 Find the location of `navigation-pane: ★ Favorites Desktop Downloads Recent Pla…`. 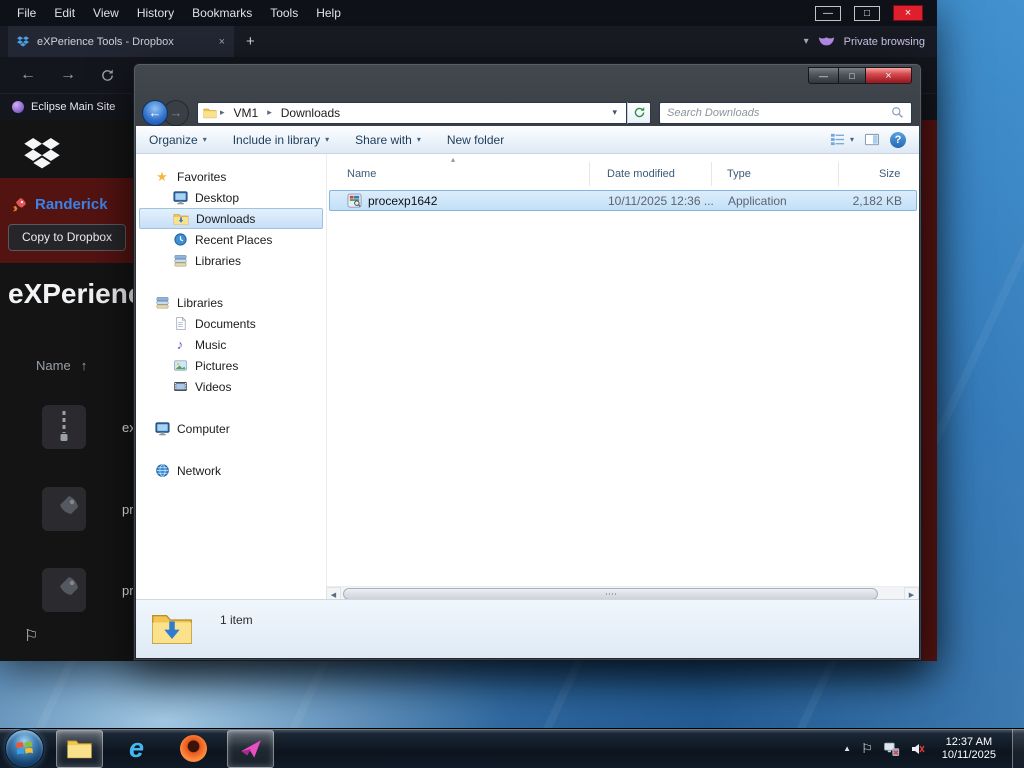

navigation-pane: ★ Favorites Desktop Downloads Recent Pla… is located at coordinates (231, 370).